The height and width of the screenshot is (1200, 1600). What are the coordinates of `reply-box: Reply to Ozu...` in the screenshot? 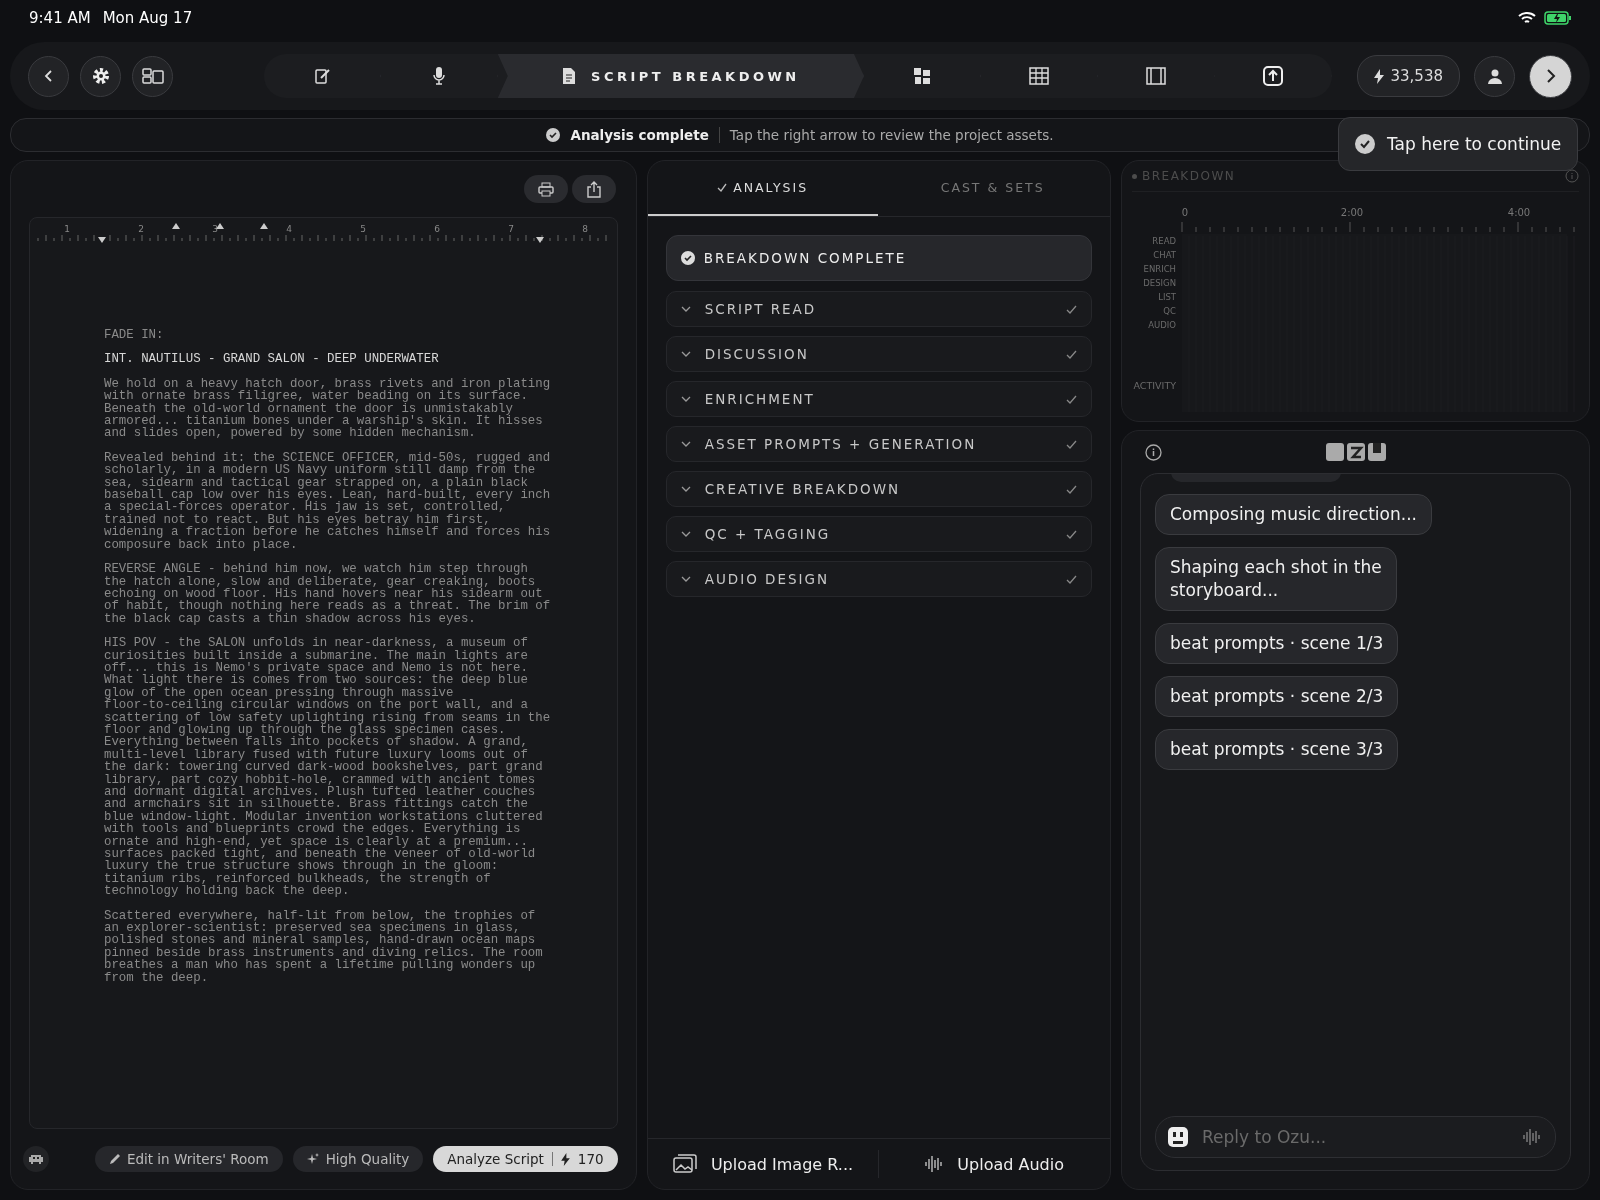 It's located at (1355, 1137).